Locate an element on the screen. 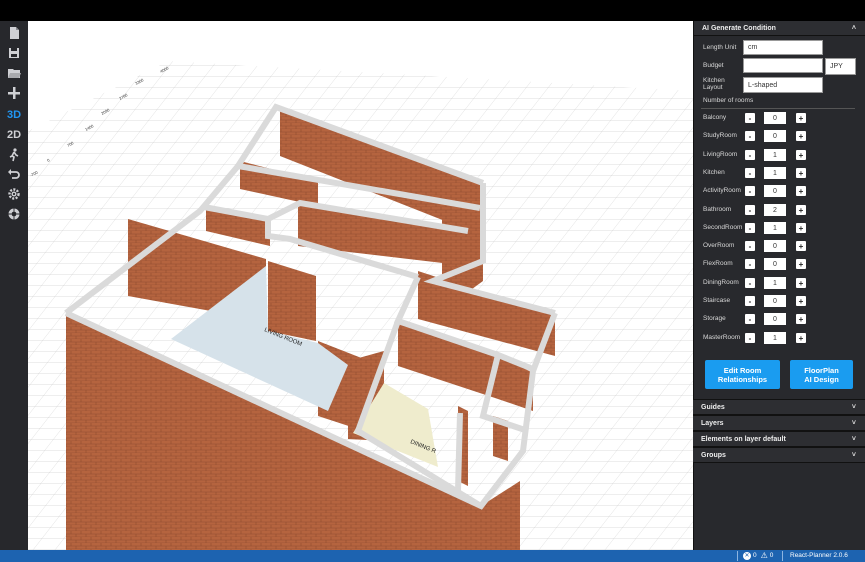 The width and height of the screenshot is (865, 562). error-icon: ✕ is located at coordinates (747, 555).